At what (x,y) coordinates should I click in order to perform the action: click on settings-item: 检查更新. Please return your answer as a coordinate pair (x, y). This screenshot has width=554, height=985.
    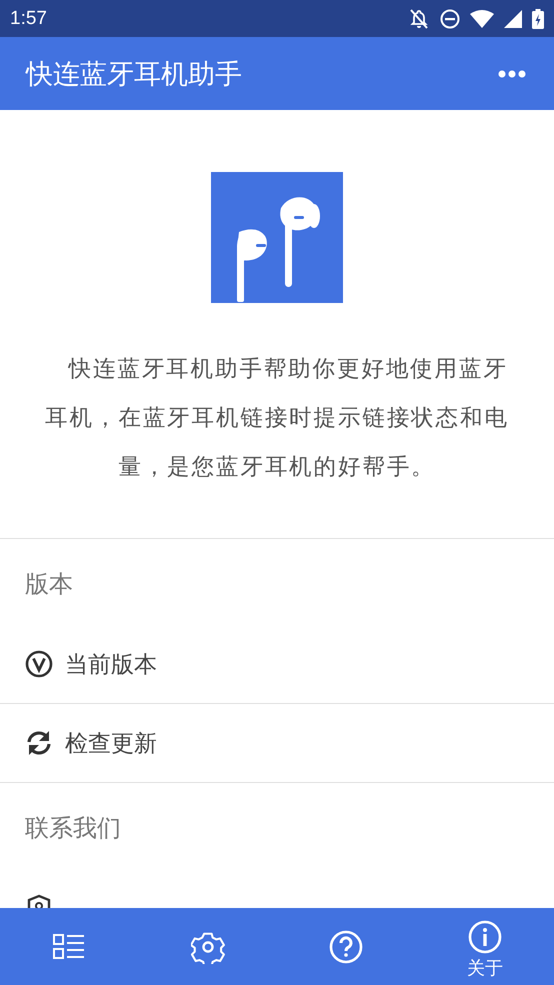
    Looking at the image, I should click on (277, 743).